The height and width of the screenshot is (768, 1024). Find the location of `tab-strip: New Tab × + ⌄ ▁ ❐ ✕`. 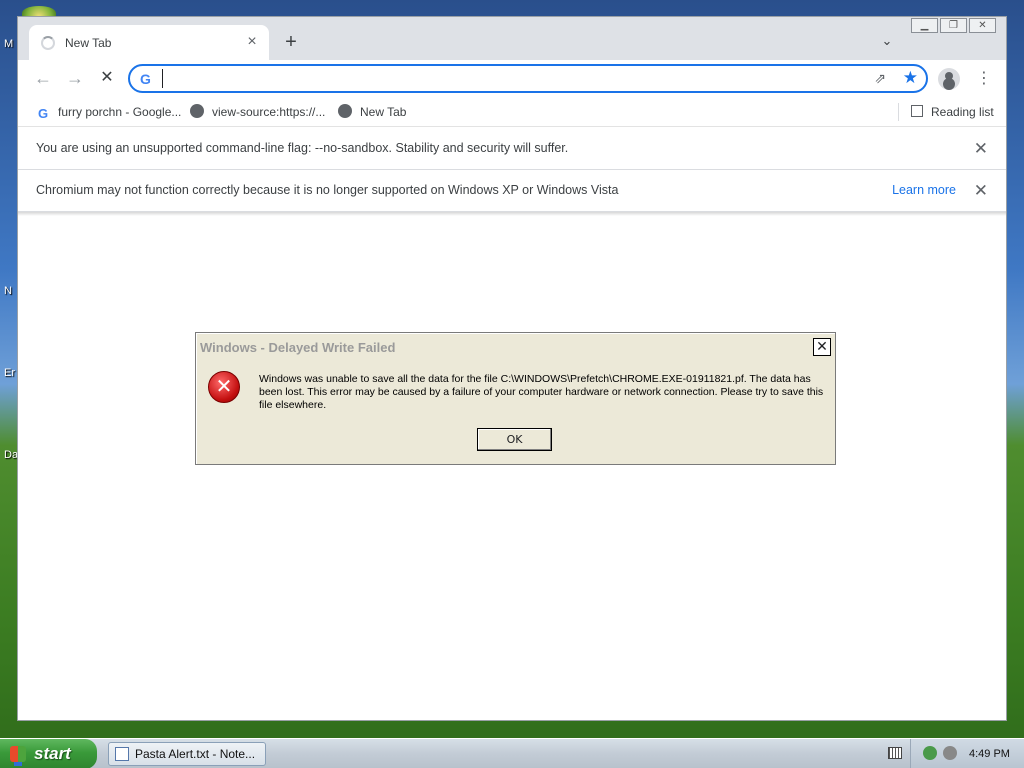

tab-strip: New Tab × + ⌄ ▁ ❐ ✕ is located at coordinates (512, 38).